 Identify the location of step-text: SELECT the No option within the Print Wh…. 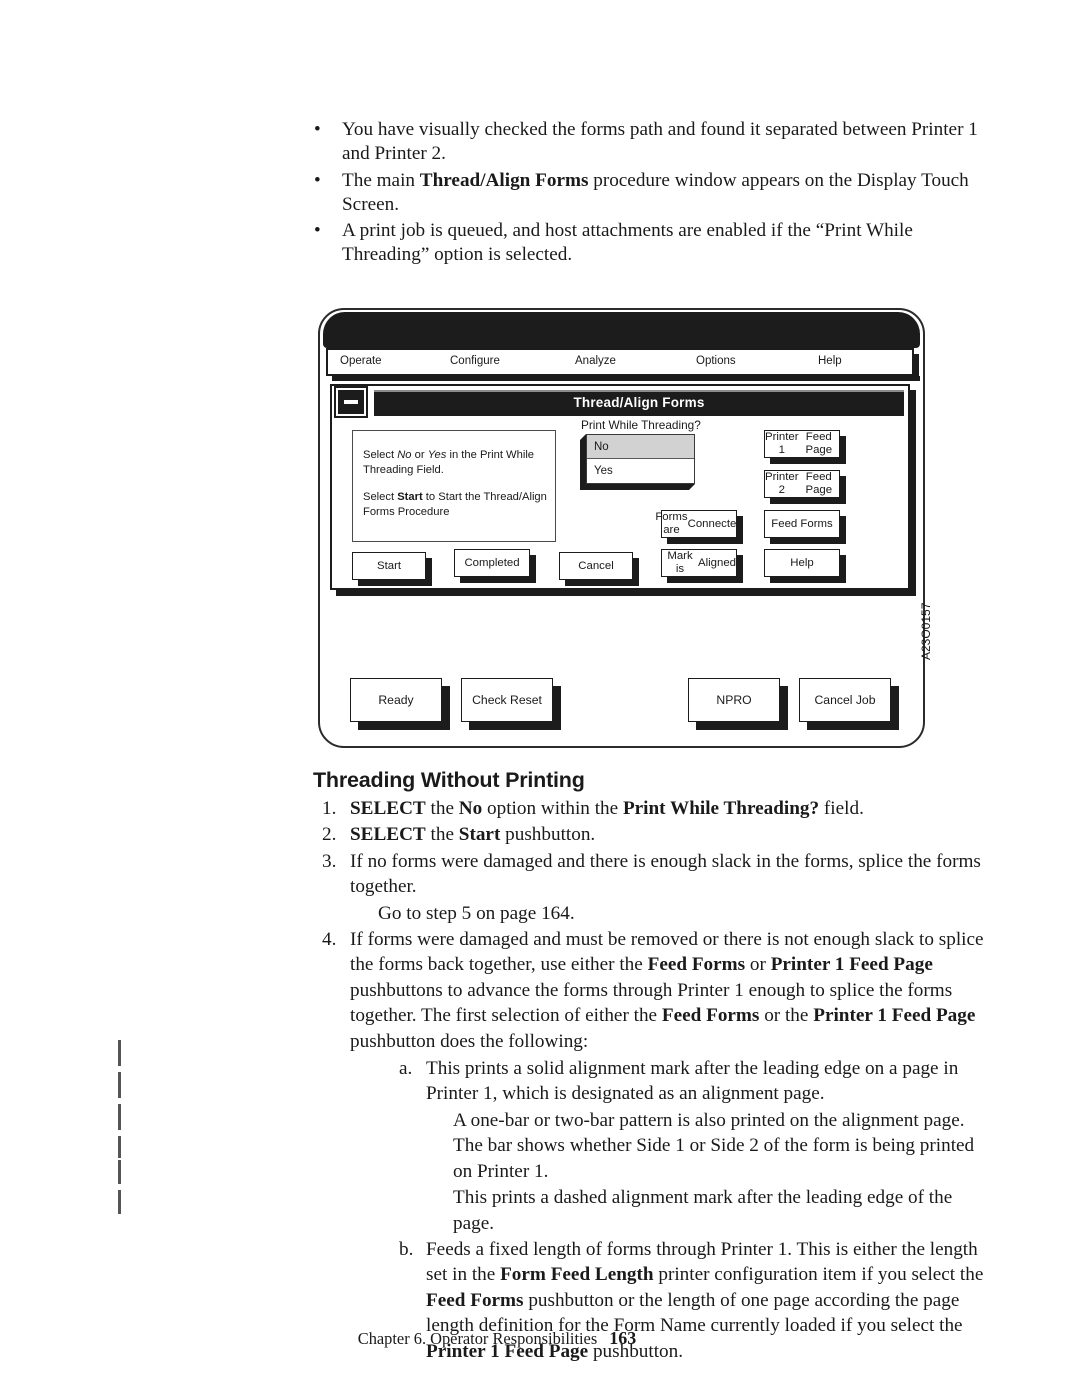
(607, 808).